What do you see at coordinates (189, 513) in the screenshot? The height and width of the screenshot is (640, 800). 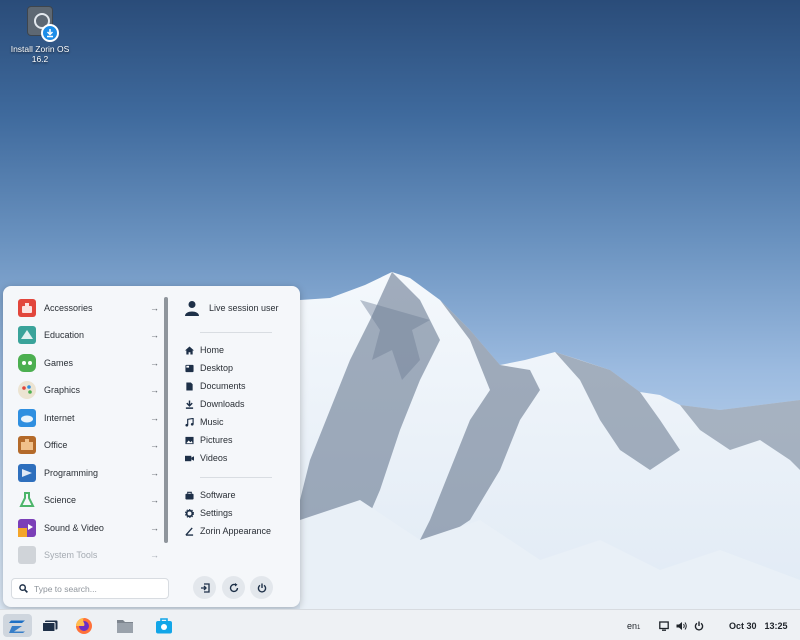 I see `settings-icon` at bounding box center [189, 513].